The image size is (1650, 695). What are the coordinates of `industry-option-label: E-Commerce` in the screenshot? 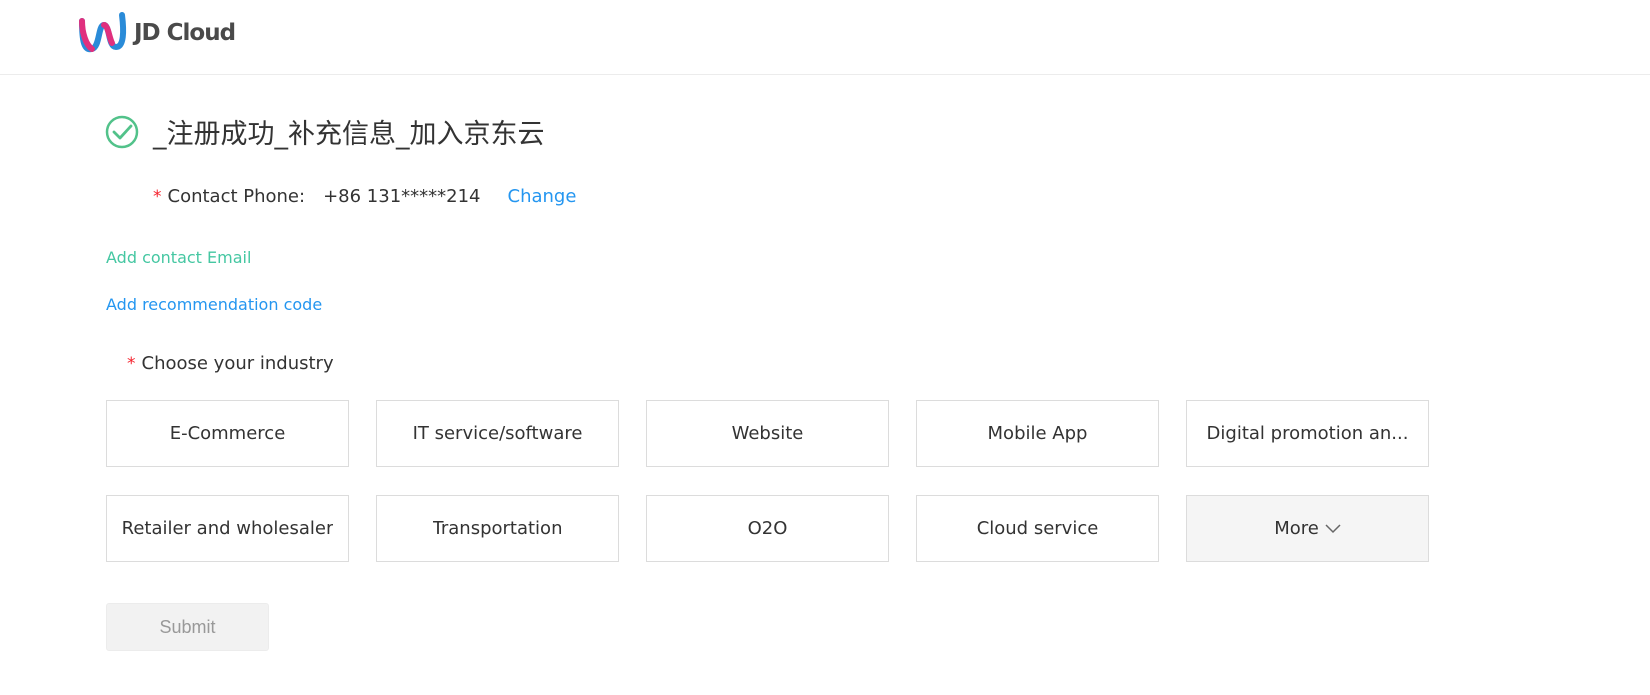 It's located at (227, 433).